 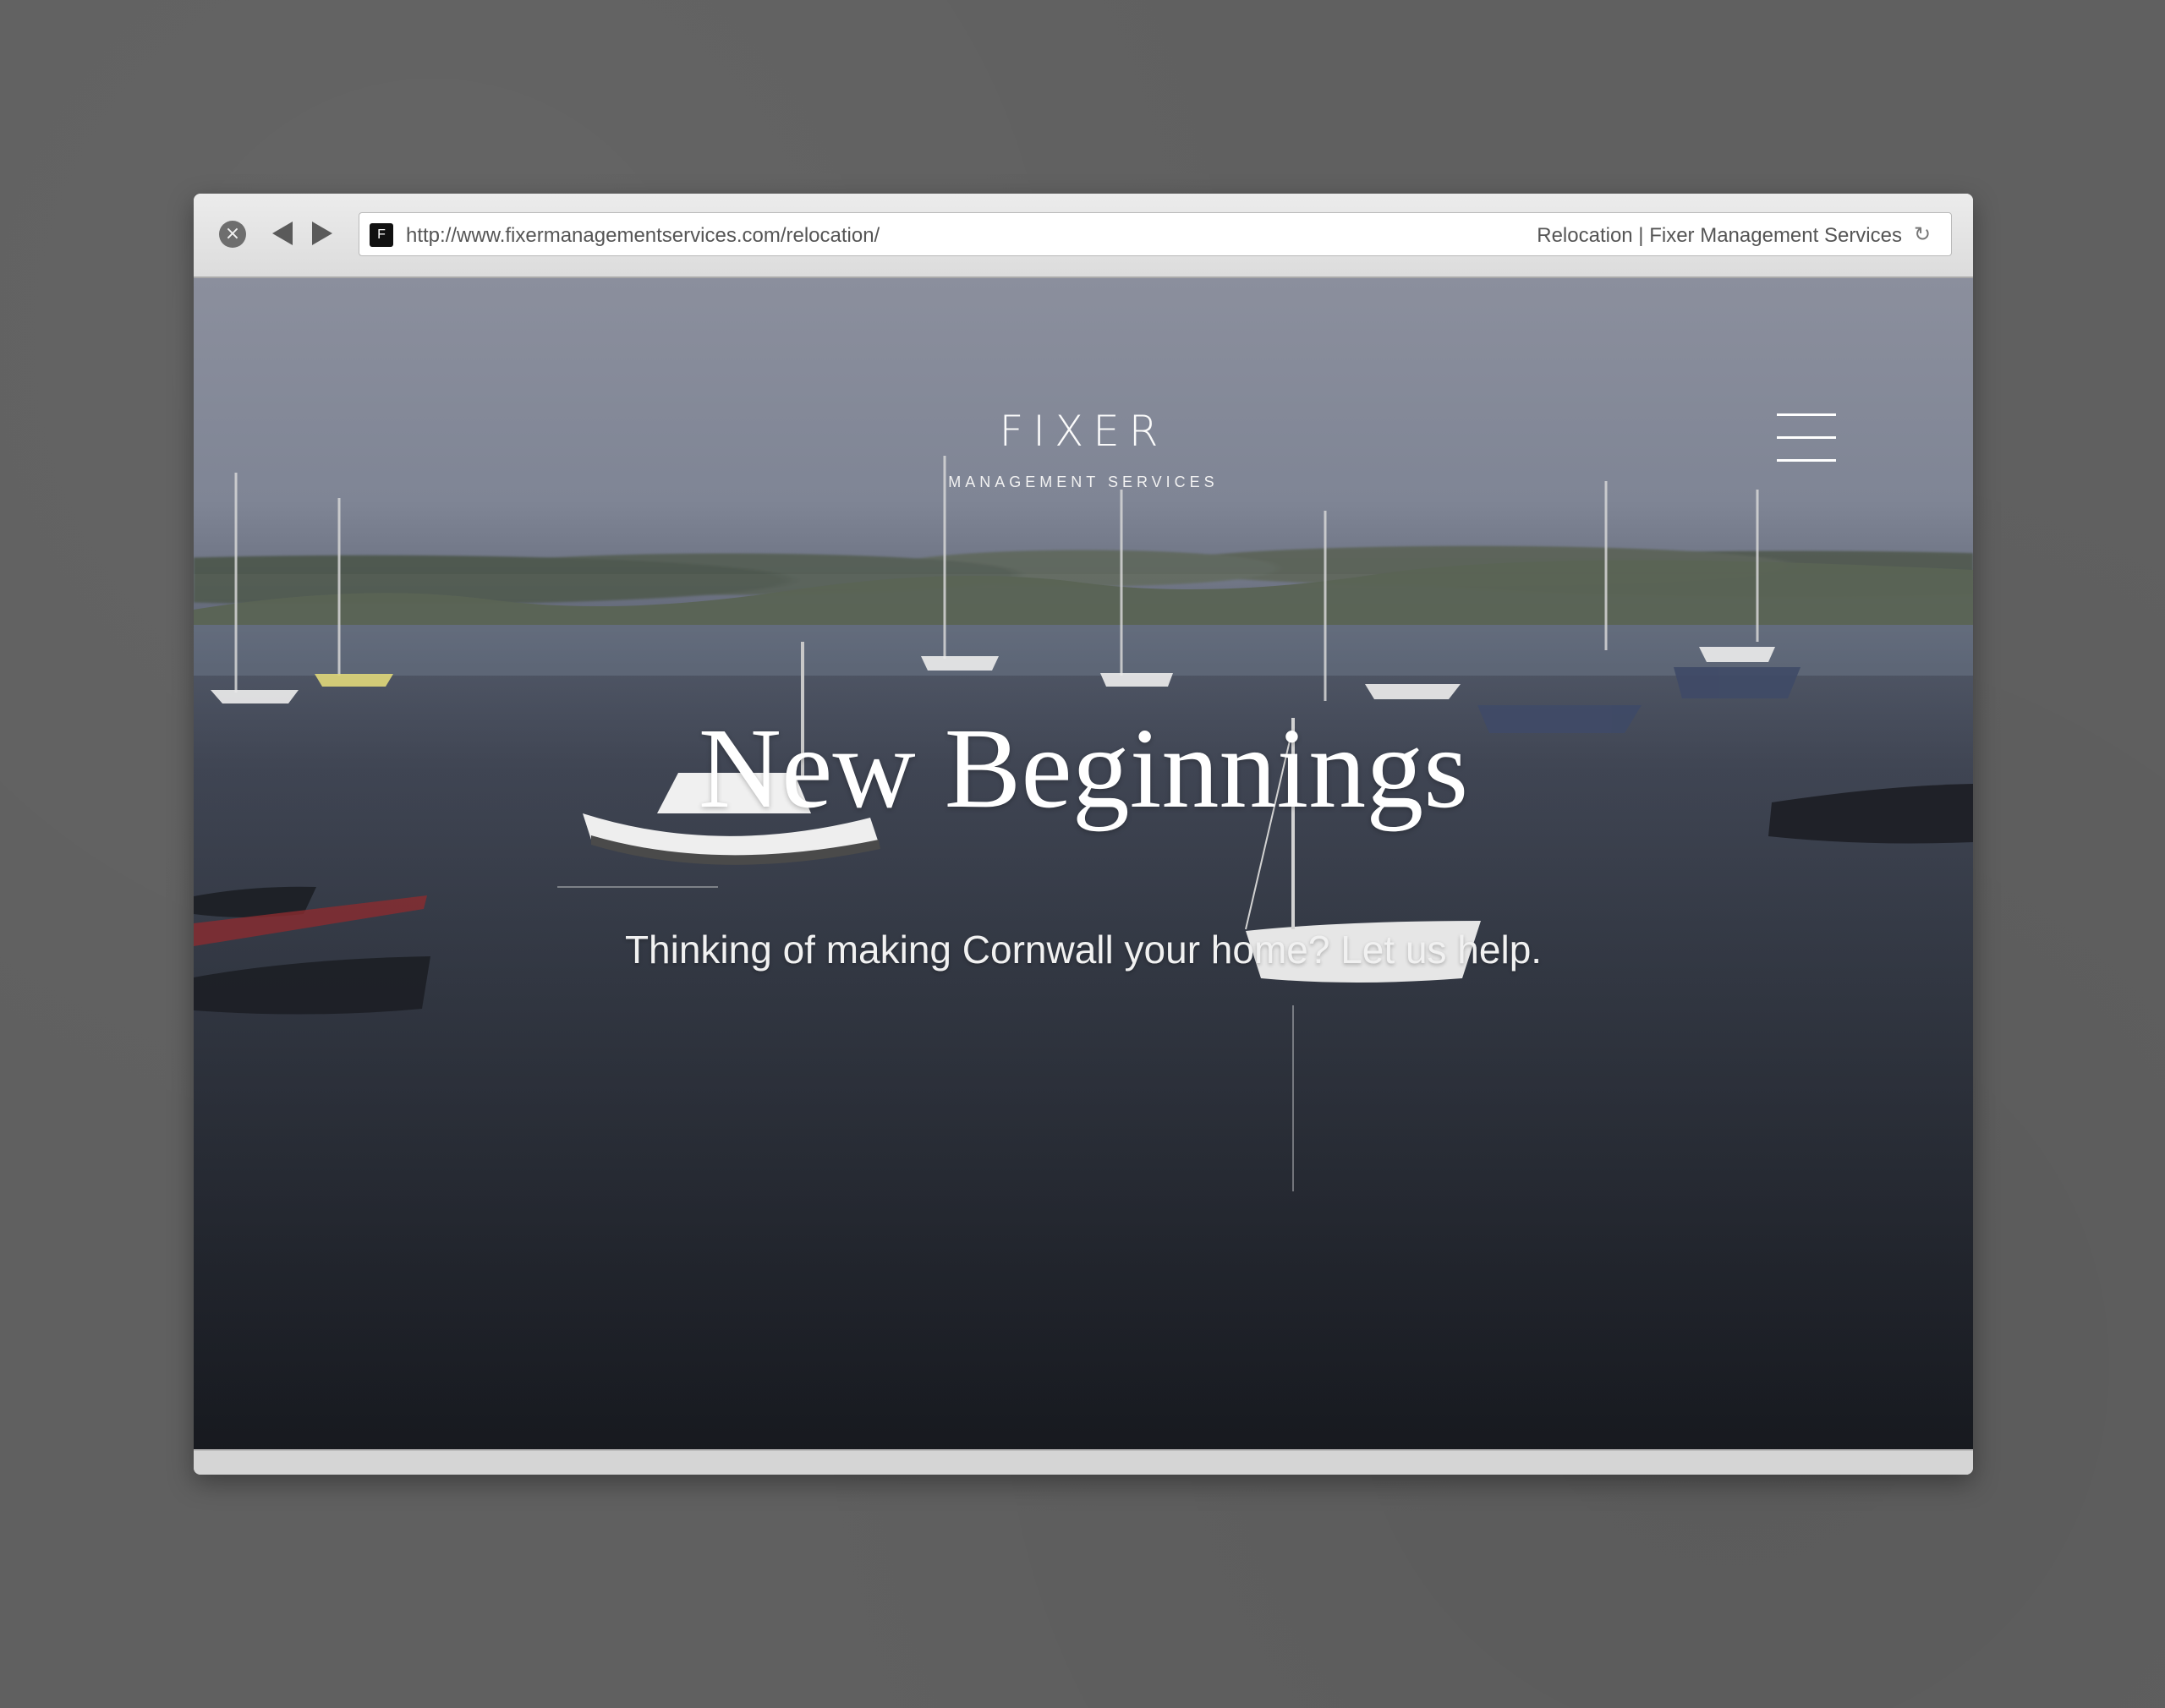 I want to click on site-logo: FIXER, so click(x=1083, y=431).